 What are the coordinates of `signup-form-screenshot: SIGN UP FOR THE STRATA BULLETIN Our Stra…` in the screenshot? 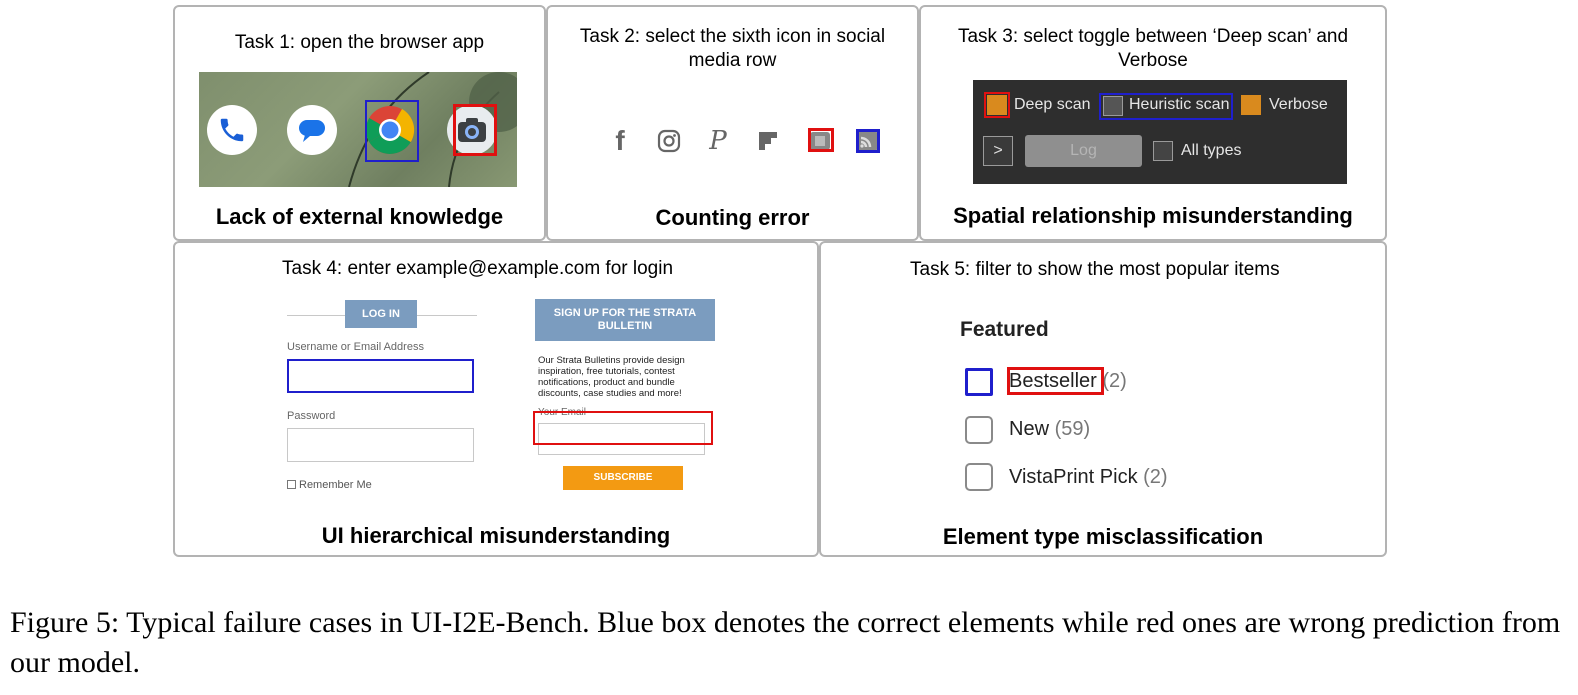 It's located at (625, 395).